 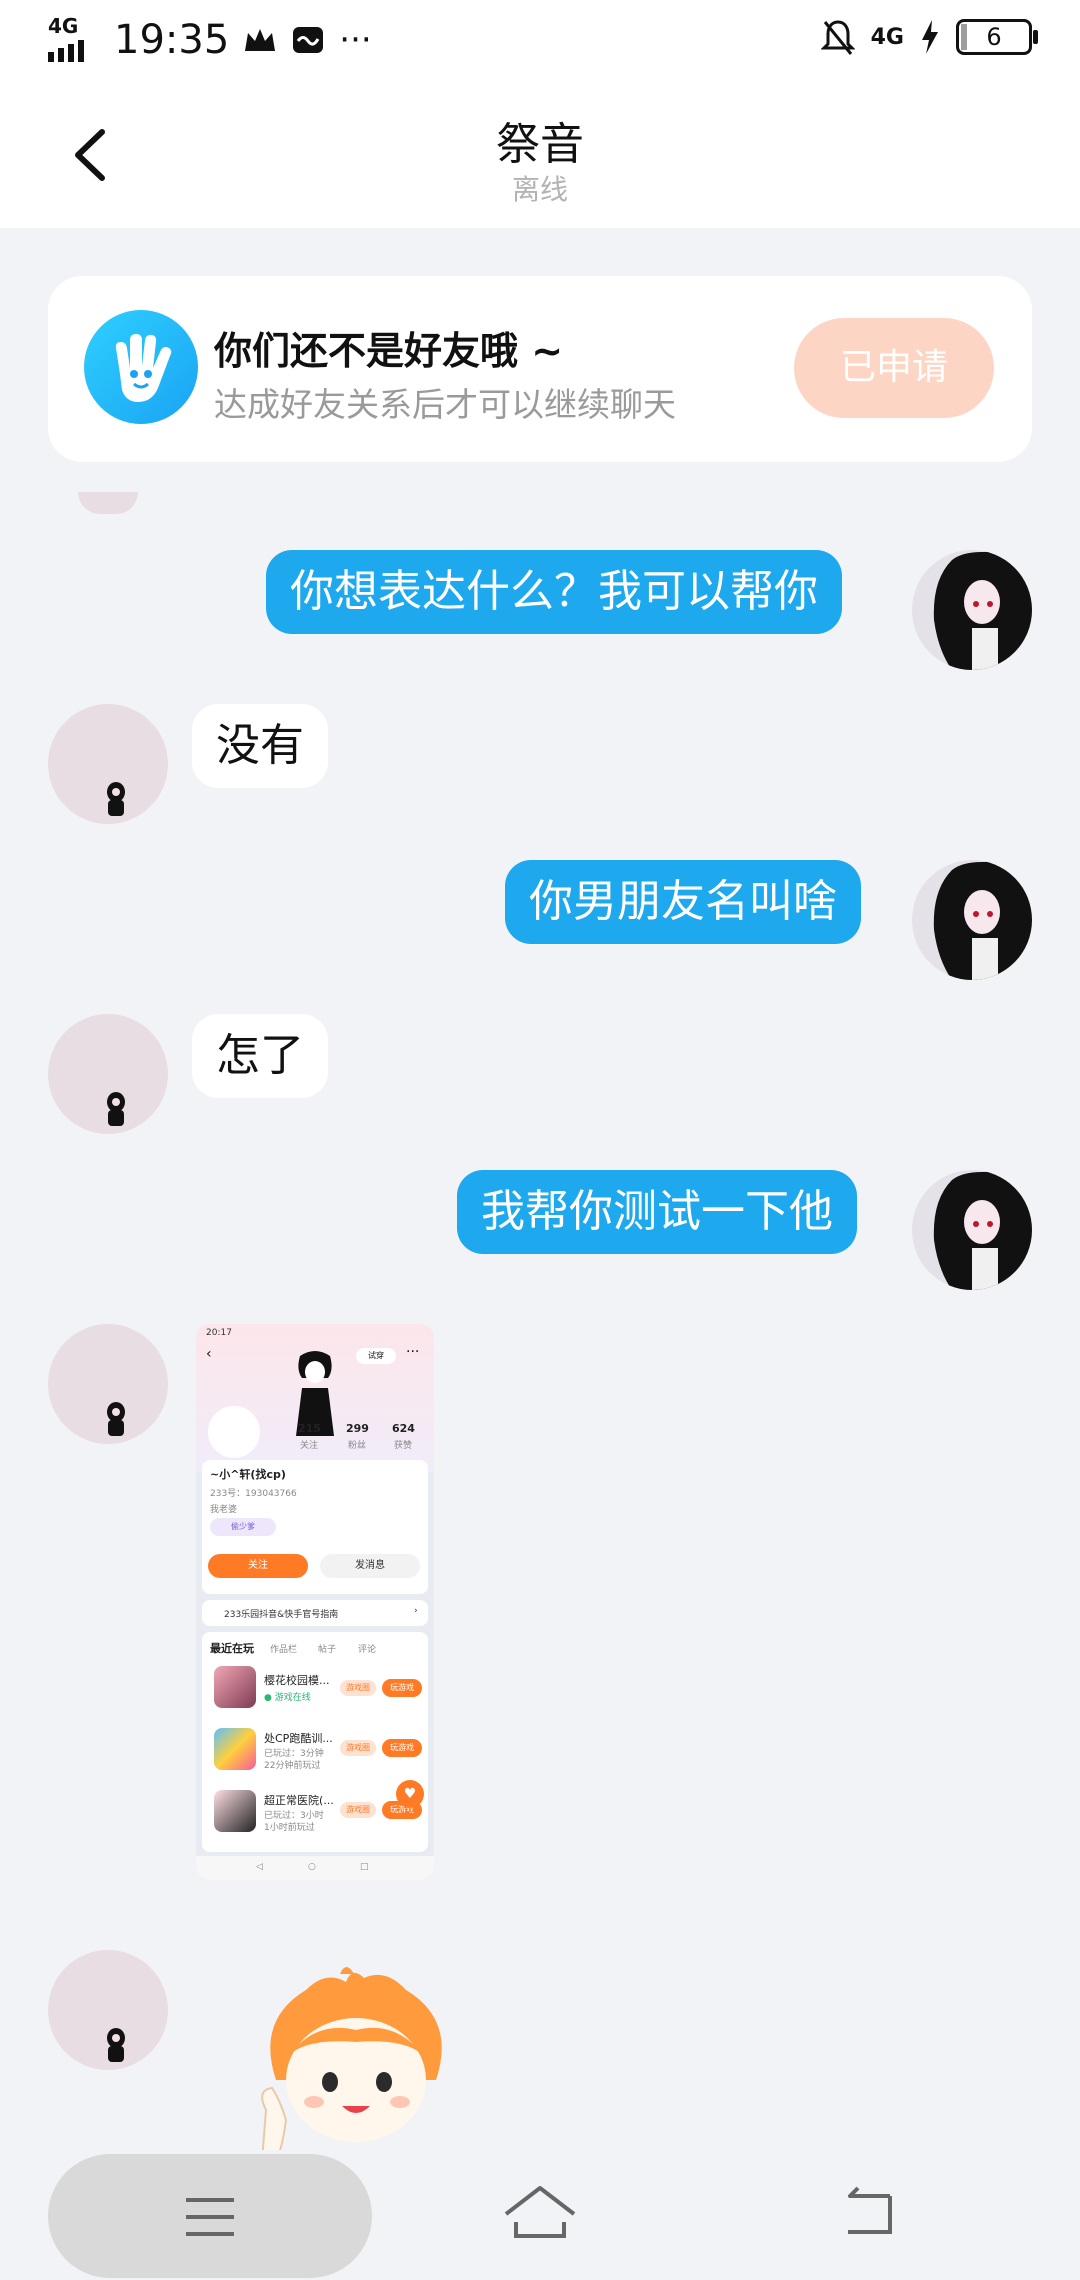 What do you see at coordinates (289, 1828) in the screenshot?
I see `game-last-played: 1小时前玩过` at bounding box center [289, 1828].